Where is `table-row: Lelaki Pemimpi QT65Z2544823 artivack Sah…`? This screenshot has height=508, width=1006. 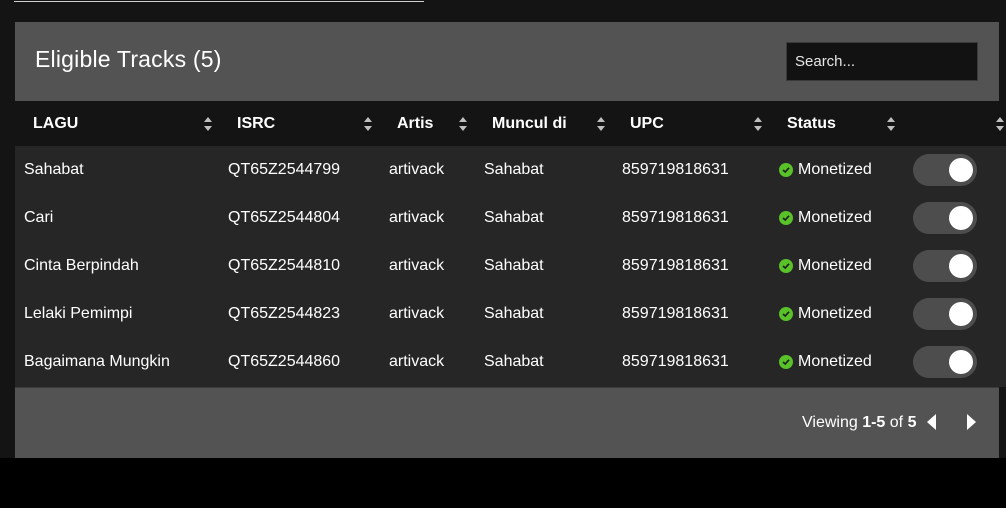 table-row: Lelaki Pemimpi QT65Z2544823 artivack Sah… is located at coordinates (510, 314).